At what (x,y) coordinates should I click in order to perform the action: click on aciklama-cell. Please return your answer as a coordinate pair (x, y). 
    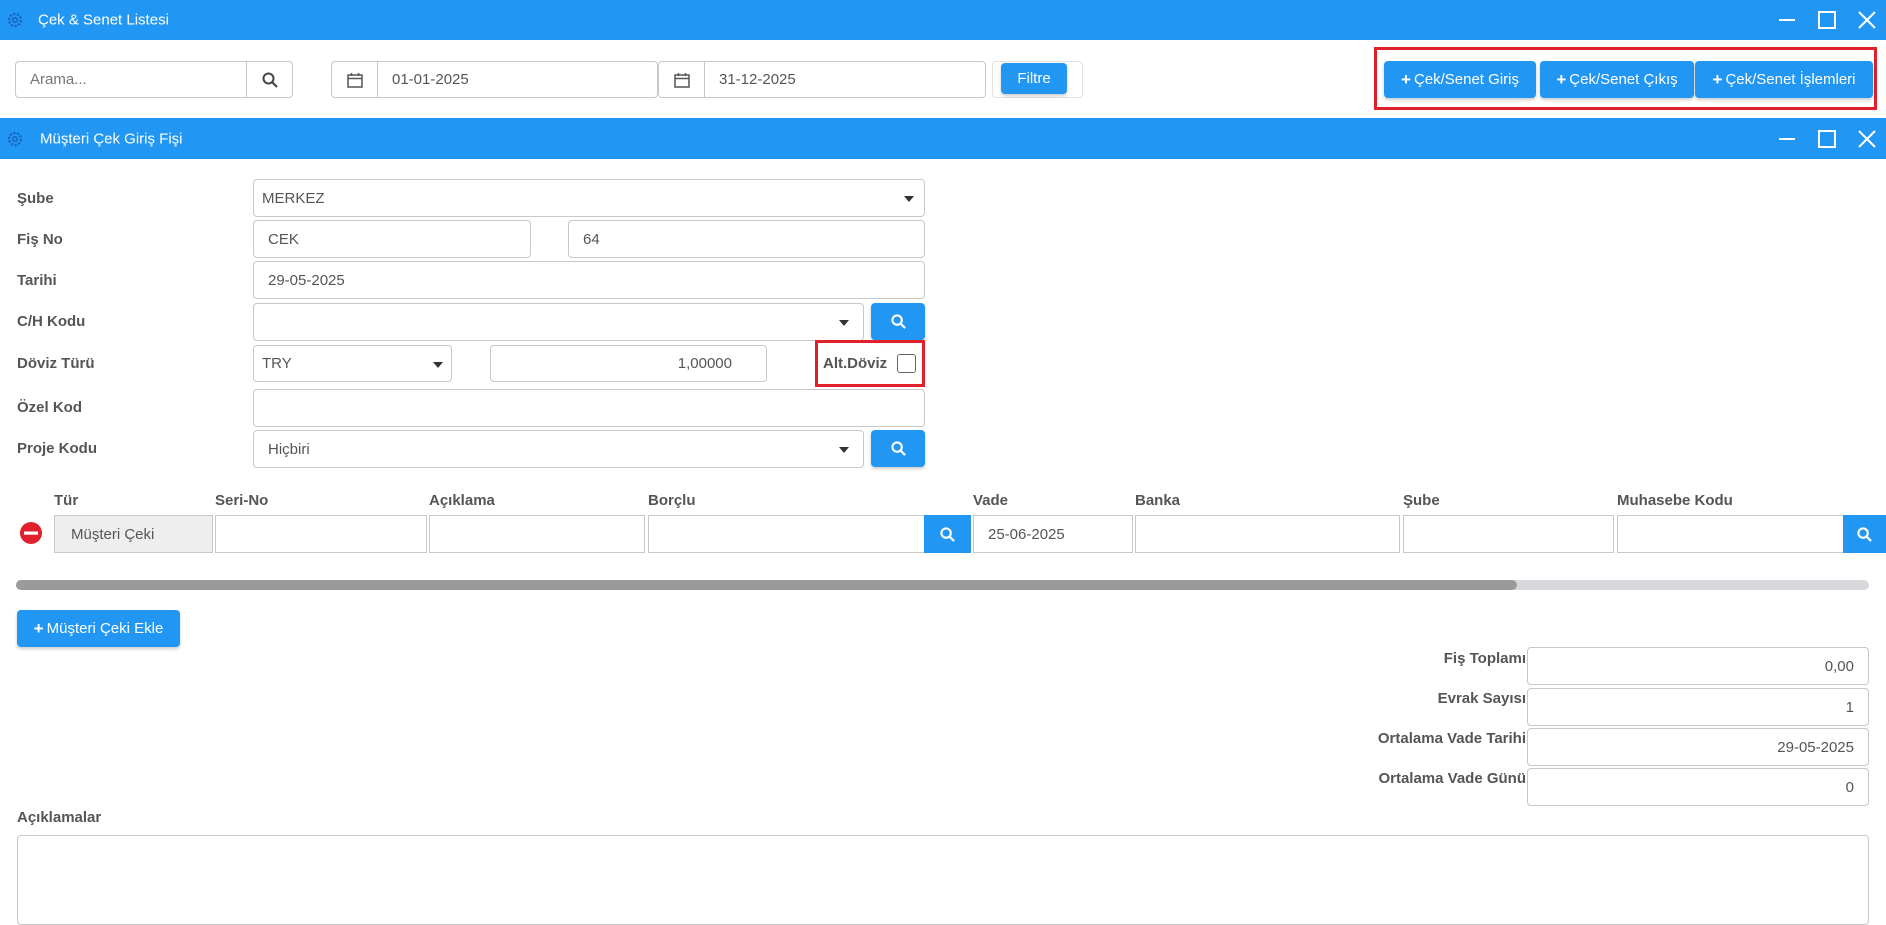
    Looking at the image, I should click on (537, 534).